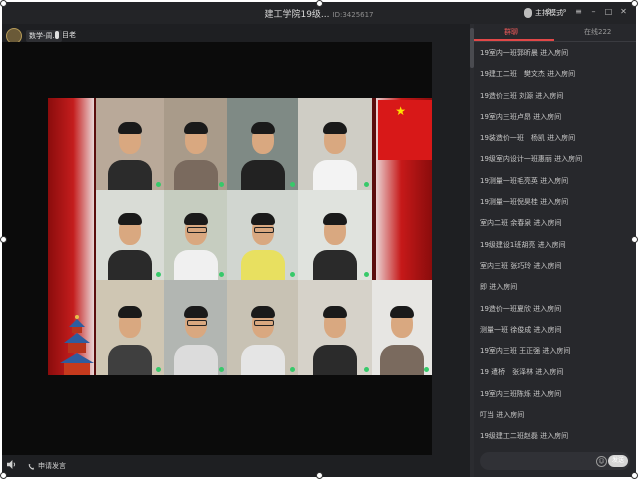 The width and height of the screenshot is (638, 479). Describe the element at coordinates (578, 11) in the screenshot. I see `menu-icon: ≡` at that location.